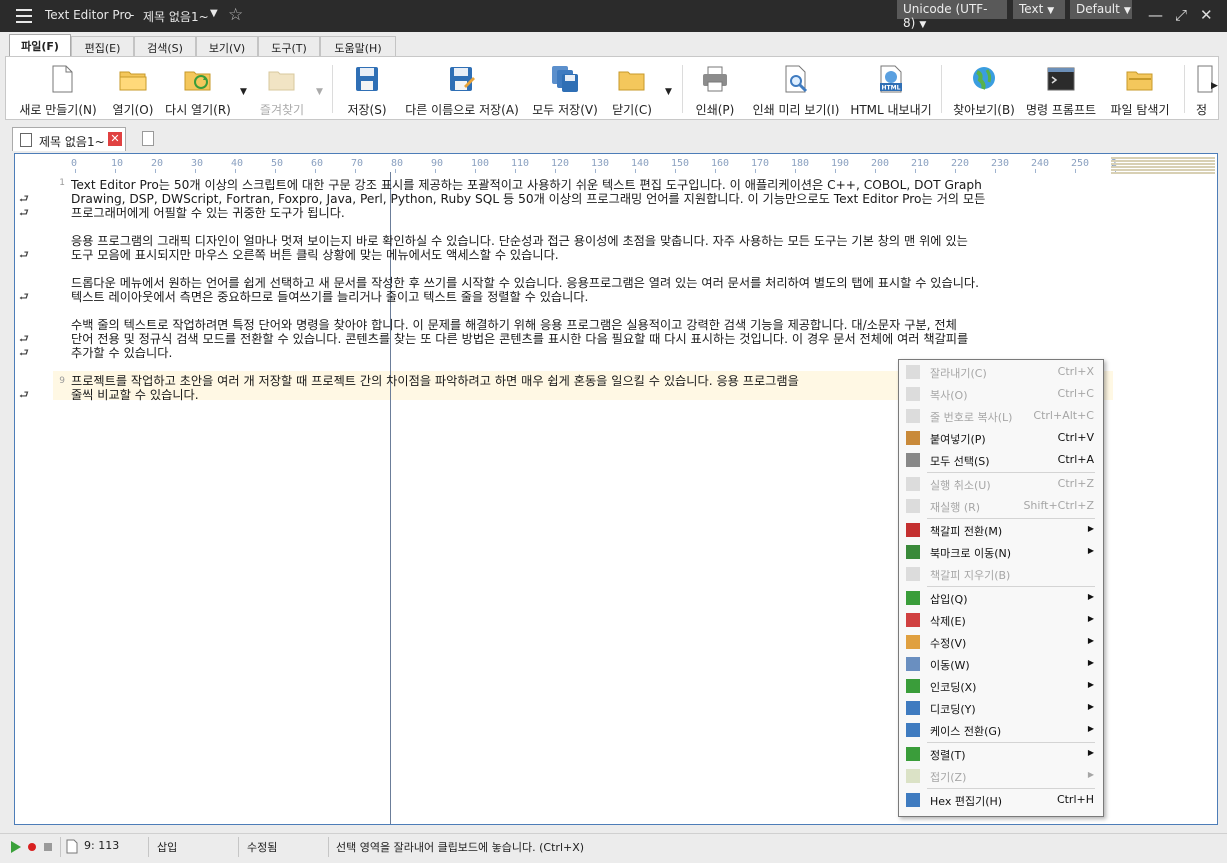  What do you see at coordinates (1001, 708) in the screenshot?
I see `context-menu-item: 디코딩(Y) ▶` at bounding box center [1001, 708].